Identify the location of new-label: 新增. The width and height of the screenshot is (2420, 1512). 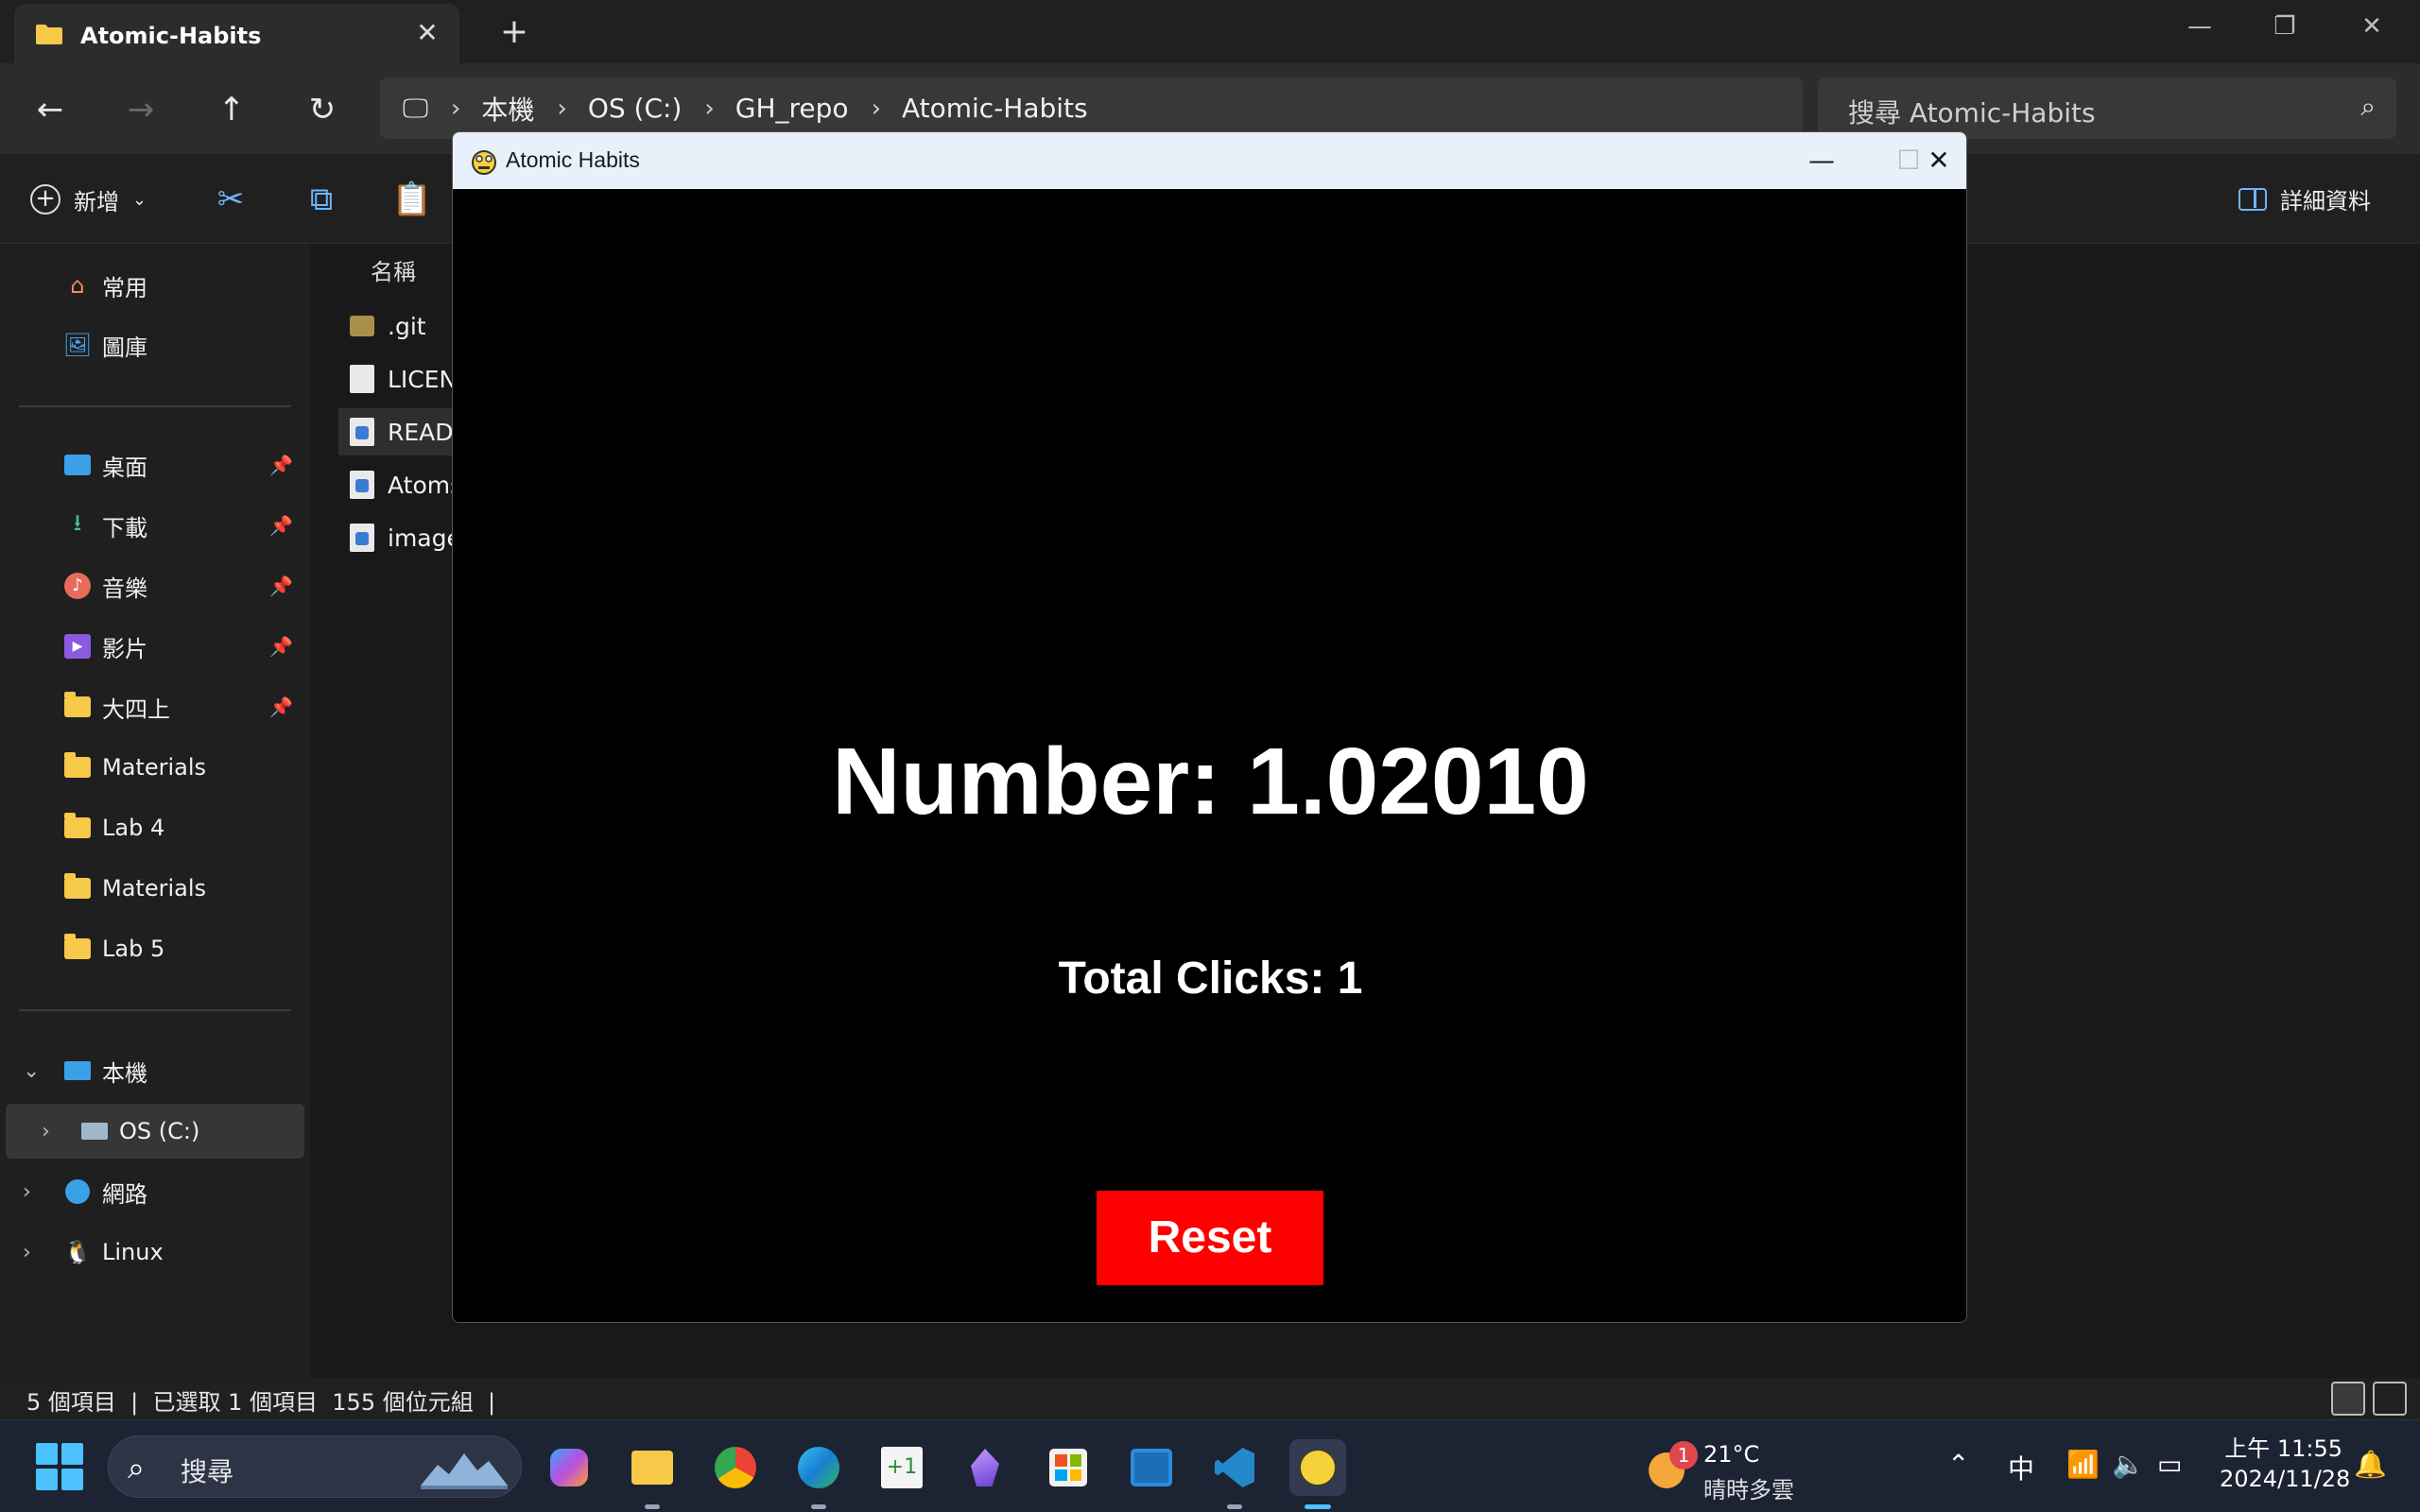
(96, 201).